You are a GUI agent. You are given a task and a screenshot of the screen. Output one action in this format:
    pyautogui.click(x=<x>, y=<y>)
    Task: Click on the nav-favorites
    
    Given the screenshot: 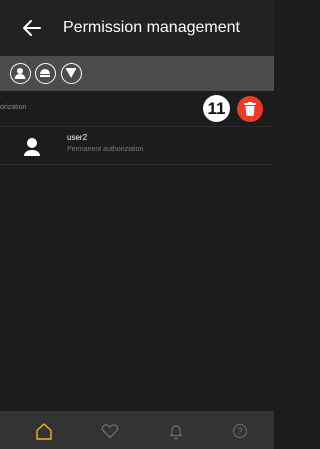 What is the action you would take?
    pyautogui.click(x=110, y=431)
    